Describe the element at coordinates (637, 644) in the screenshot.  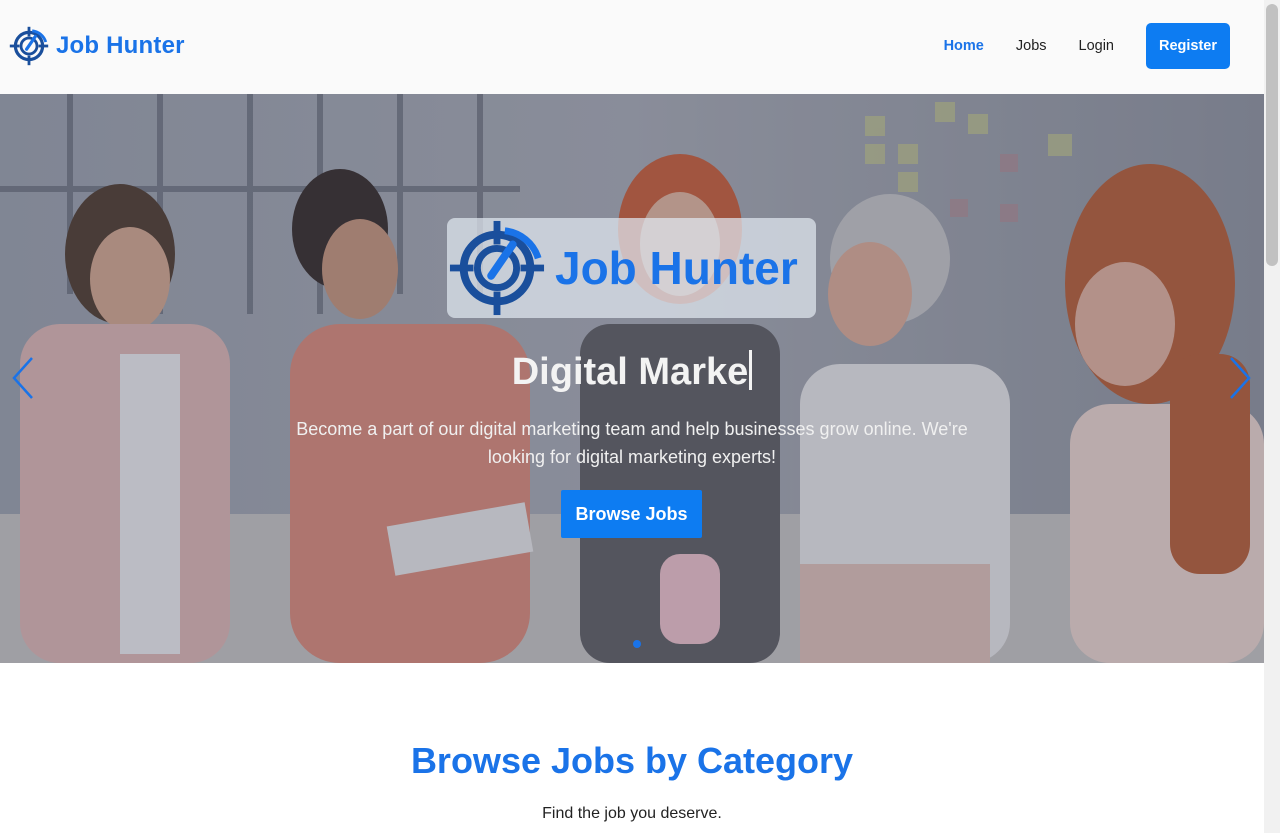
I see `carousel-indicator` at that location.